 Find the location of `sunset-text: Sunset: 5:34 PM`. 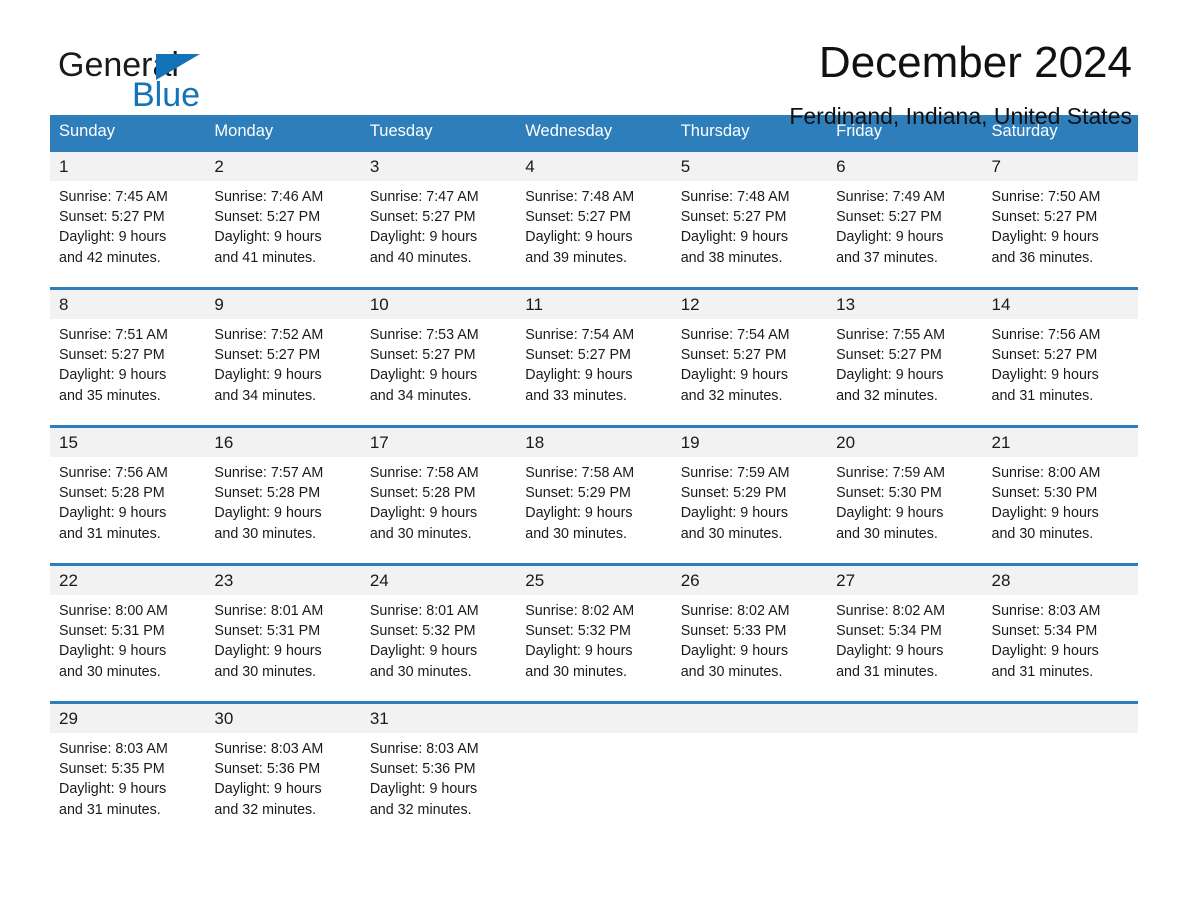

sunset-text: Sunset: 5:34 PM is located at coordinates (1044, 631).